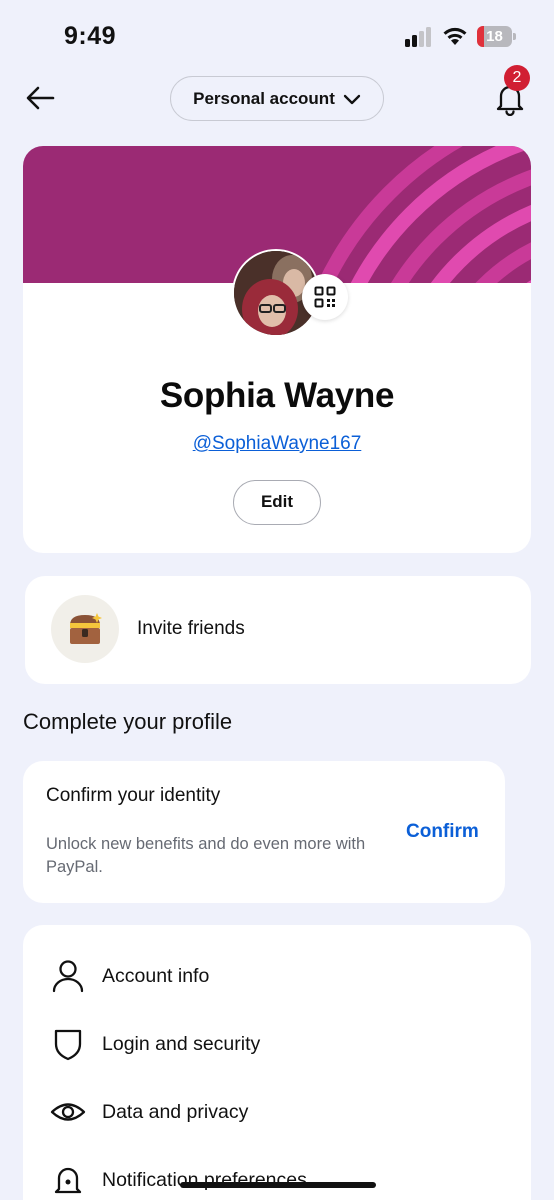 This screenshot has width=554, height=1200. What do you see at coordinates (128, 721) in the screenshot?
I see `complete-profile-heading: Complete your profile` at bounding box center [128, 721].